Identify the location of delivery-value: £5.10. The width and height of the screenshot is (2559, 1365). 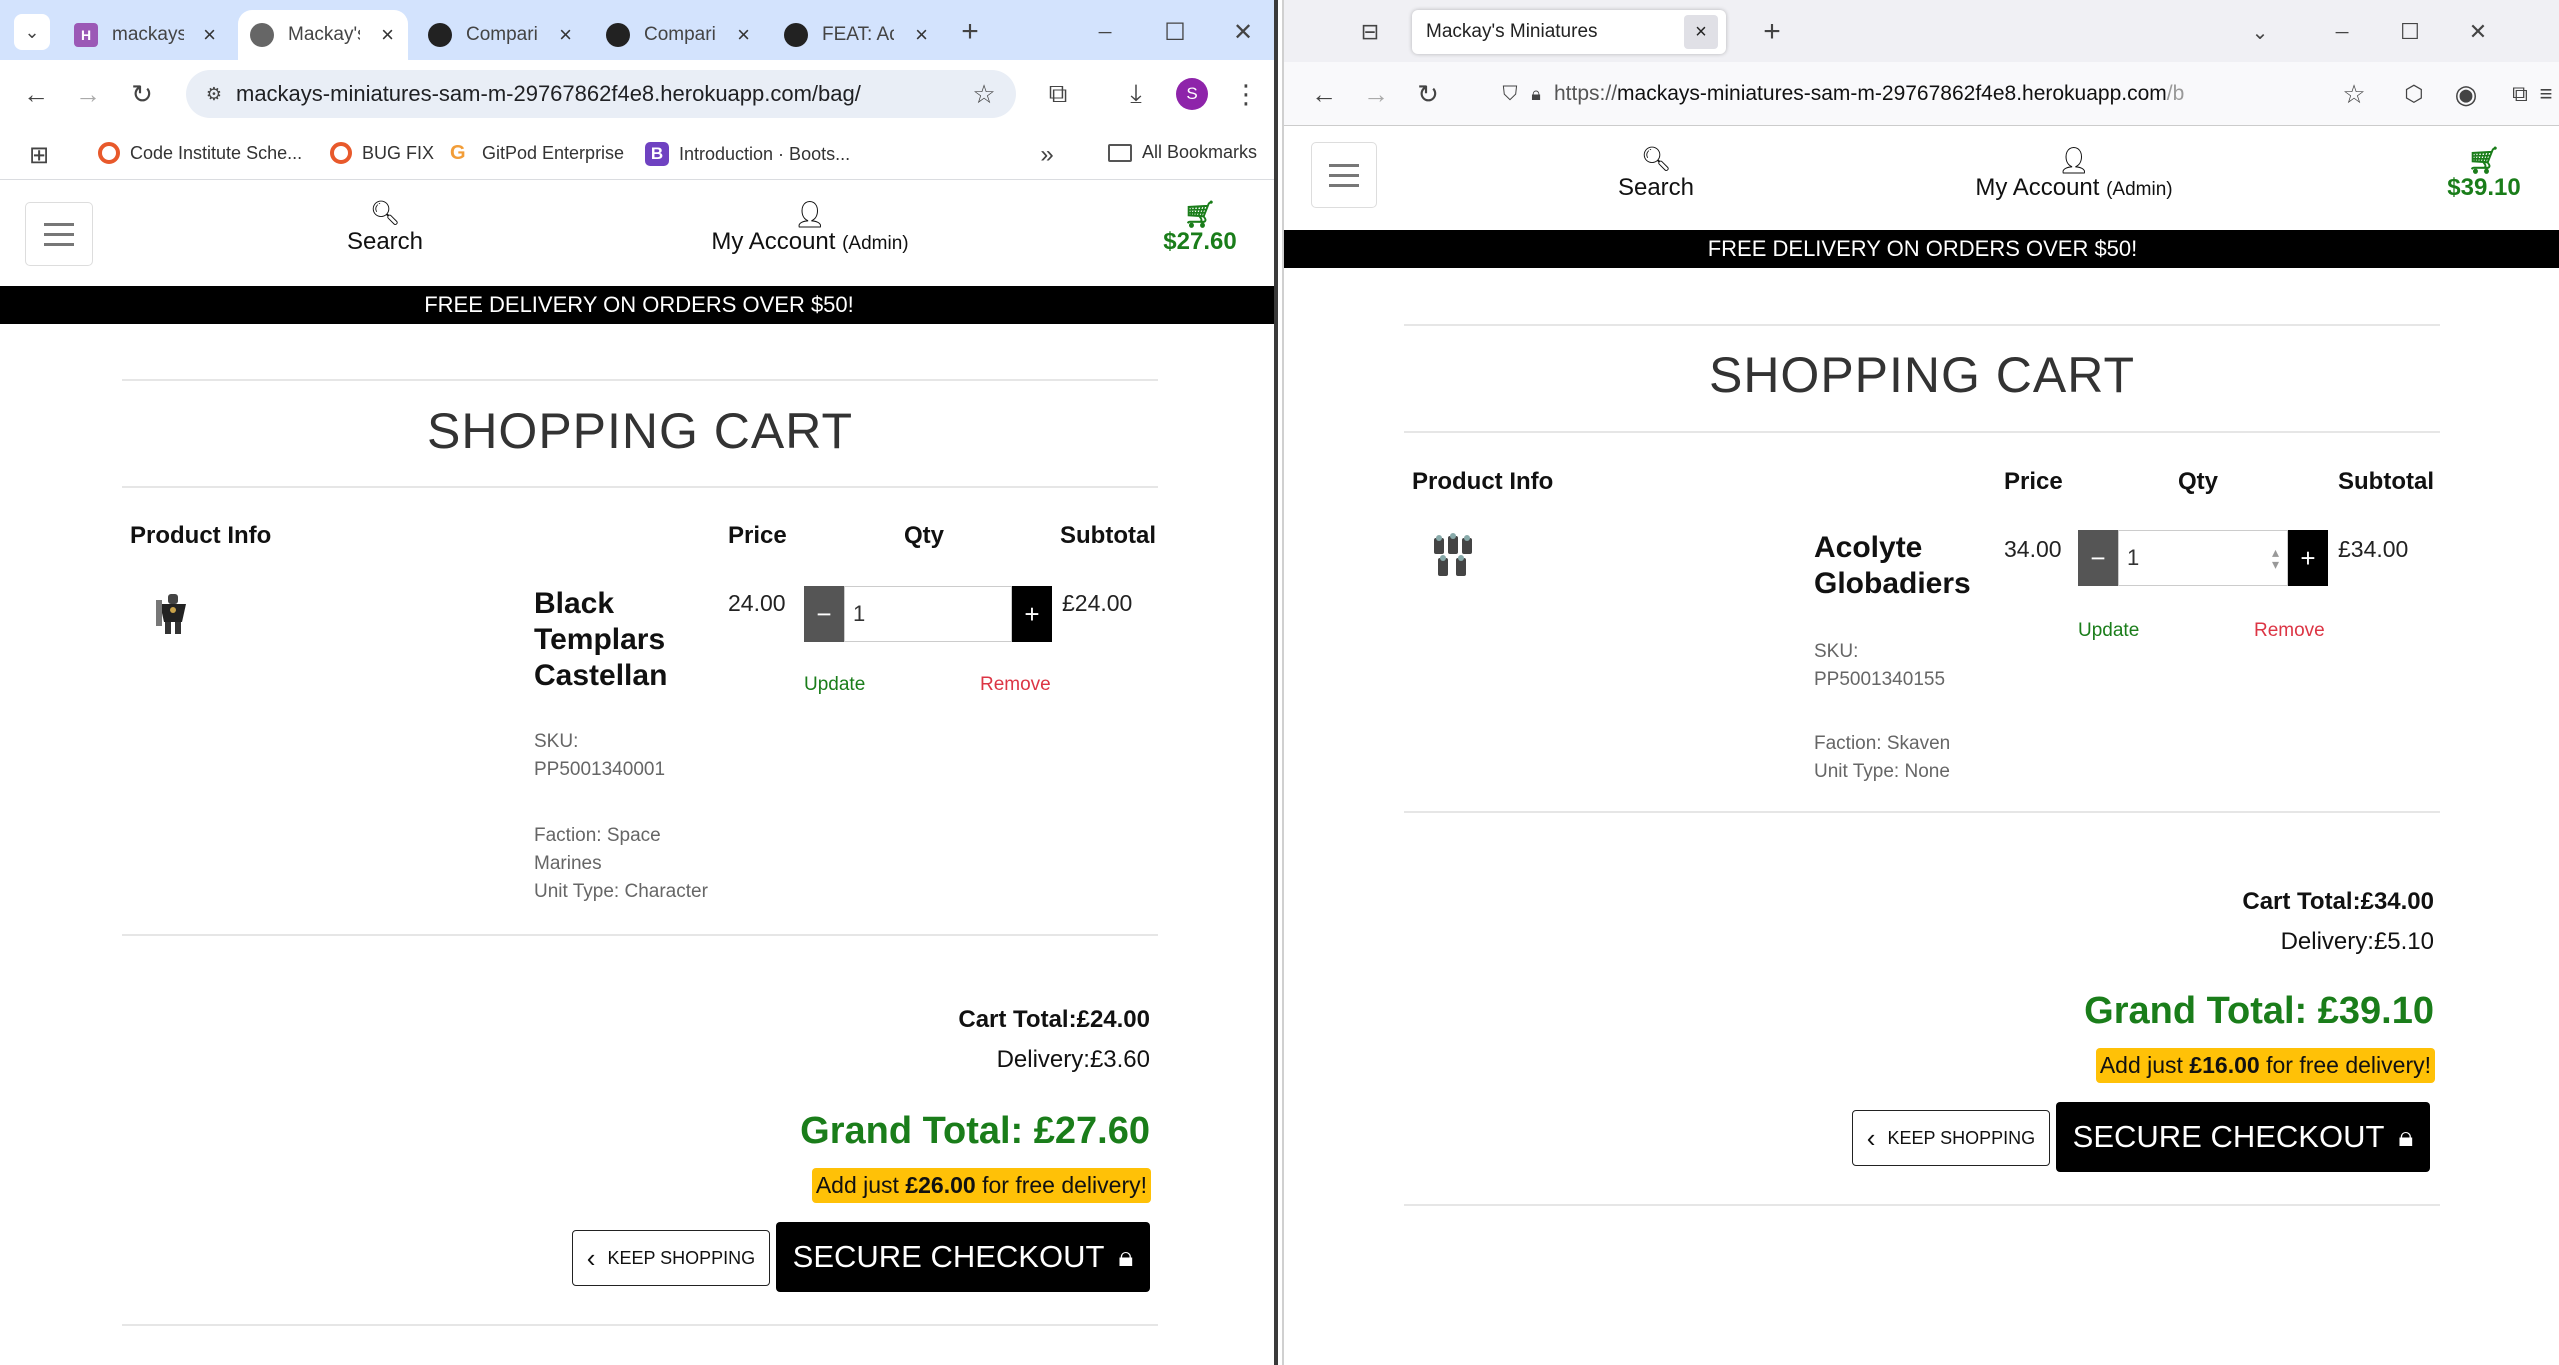
(2403, 941).